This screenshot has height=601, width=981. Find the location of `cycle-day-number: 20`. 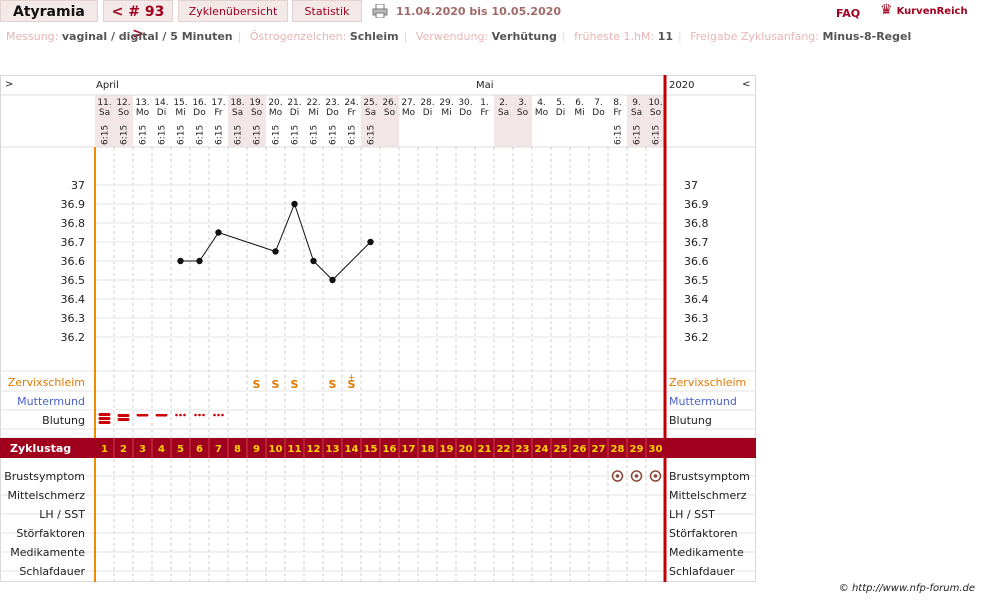

cycle-day-number: 20 is located at coordinates (466, 449).